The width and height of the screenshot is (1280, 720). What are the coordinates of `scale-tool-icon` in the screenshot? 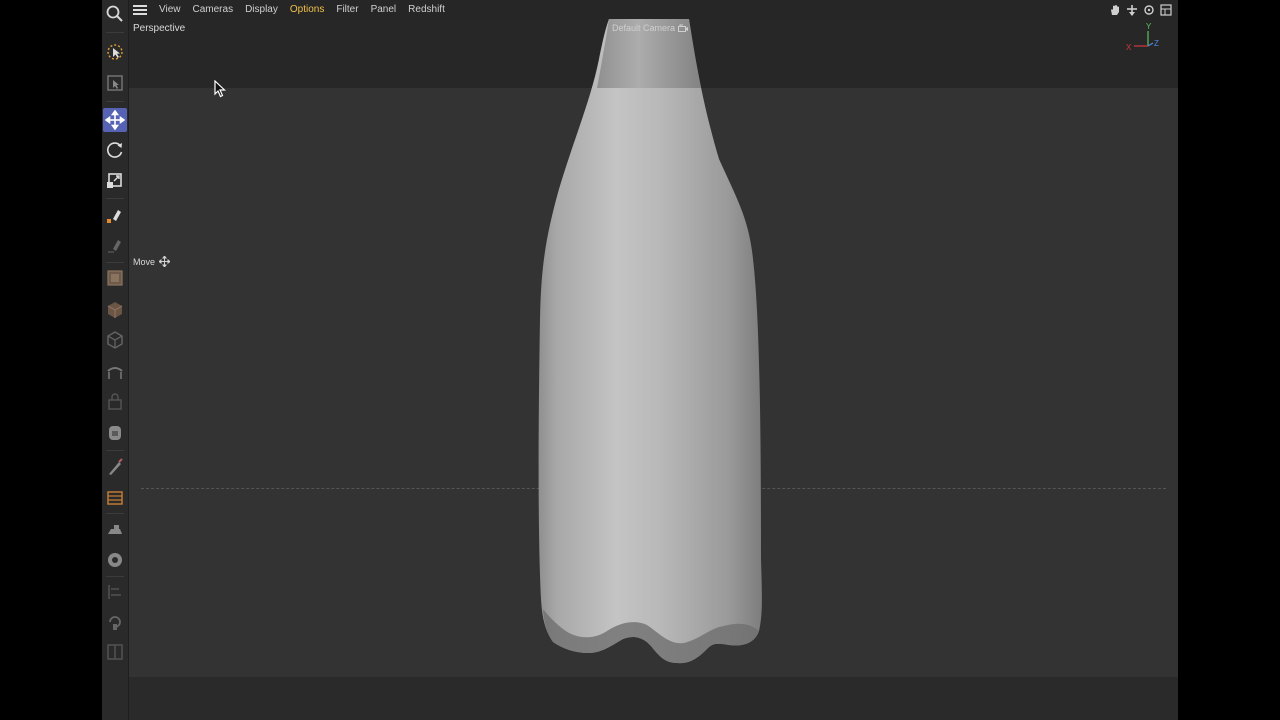 It's located at (115, 180).